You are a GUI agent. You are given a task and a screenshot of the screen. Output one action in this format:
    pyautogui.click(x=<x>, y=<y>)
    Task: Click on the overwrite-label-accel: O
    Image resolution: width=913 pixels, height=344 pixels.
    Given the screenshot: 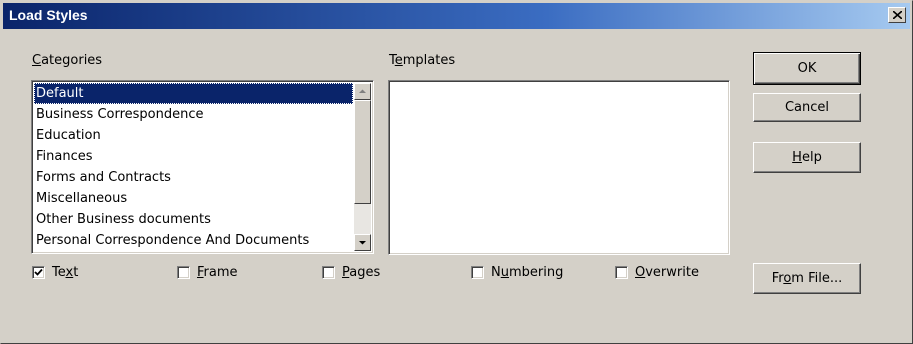 What is the action you would take?
    pyautogui.click(x=640, y=272)
    